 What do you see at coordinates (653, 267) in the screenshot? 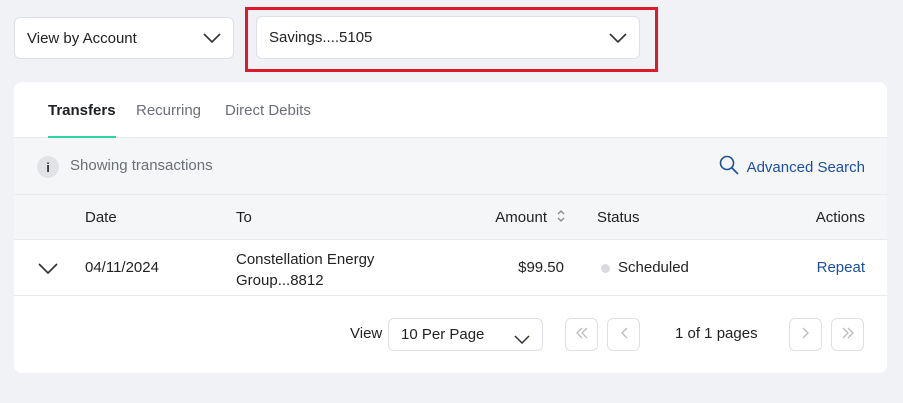
I see `row-status-label: Scheduled` at bounding box center [653, 267].